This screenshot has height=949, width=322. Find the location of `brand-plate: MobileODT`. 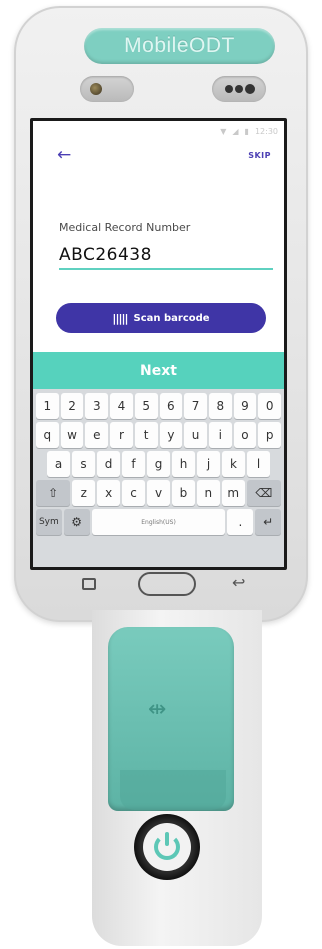

brand-plate: MobileODT is located at coordinates (179, 46).